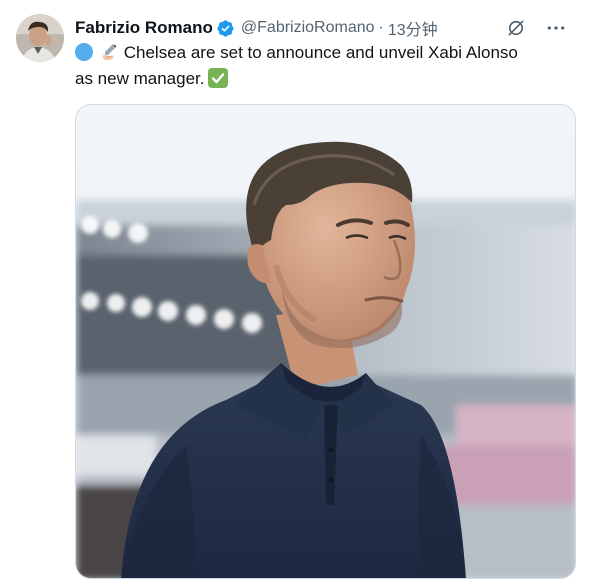 This screenshot has width=589, height=585. Describe the element at coordinates (413, 28) in the screenshot. I see `timestamp: 13分钟` at that location.